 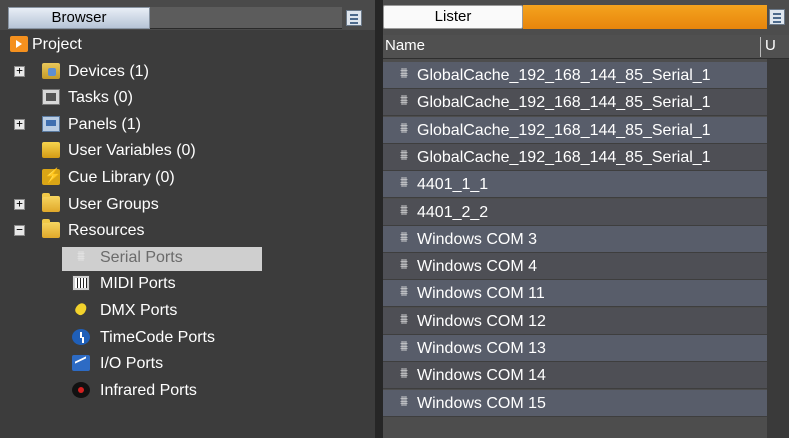 I want to click on column-separator, so click(x=760, y=47).